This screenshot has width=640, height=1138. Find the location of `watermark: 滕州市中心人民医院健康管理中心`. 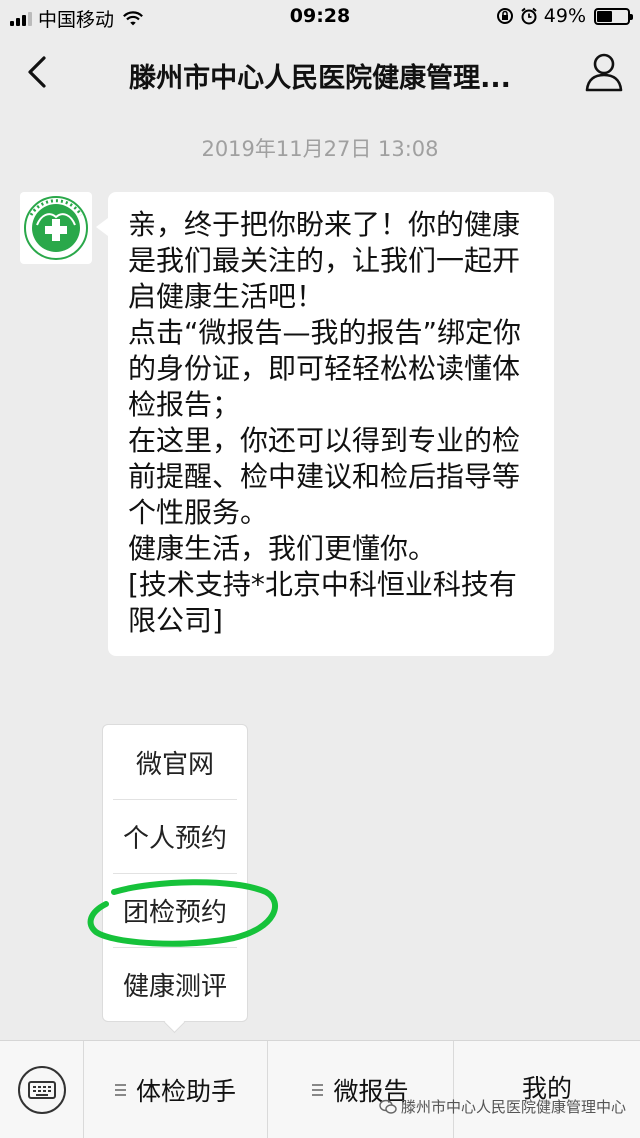

watermark: 滕州市中心人民医院健康管理中心 is located at coordinates (502, 1106).